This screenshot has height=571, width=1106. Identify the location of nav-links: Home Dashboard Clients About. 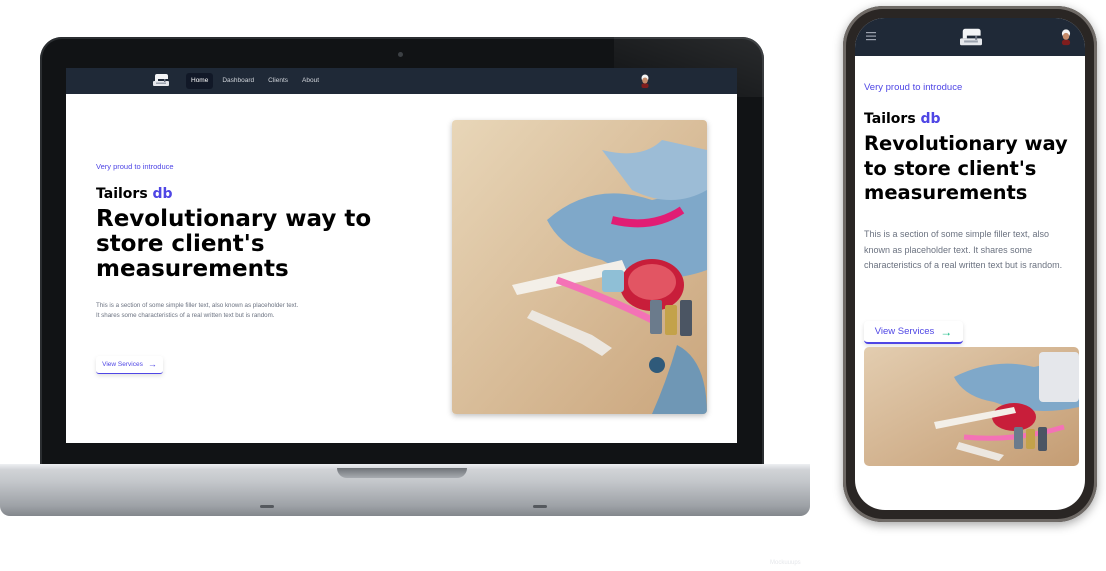
(255, 81).